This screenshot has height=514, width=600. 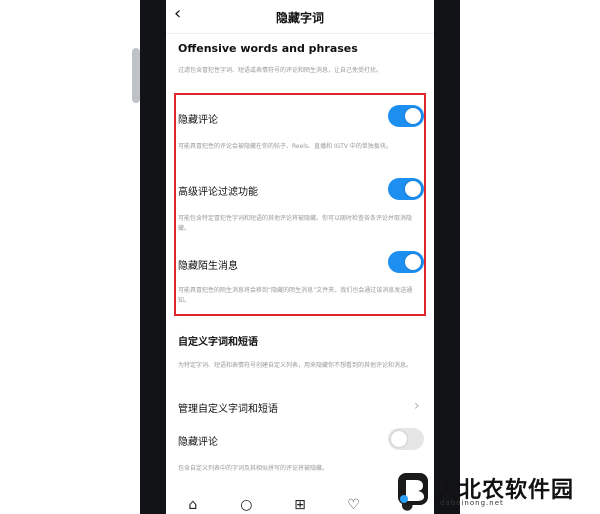 What do you see at coordinates (208, 266) in the screenshot?
I see `hide-message-requests-label: 隐藏陌生消息` at bounding box center [208, 266].